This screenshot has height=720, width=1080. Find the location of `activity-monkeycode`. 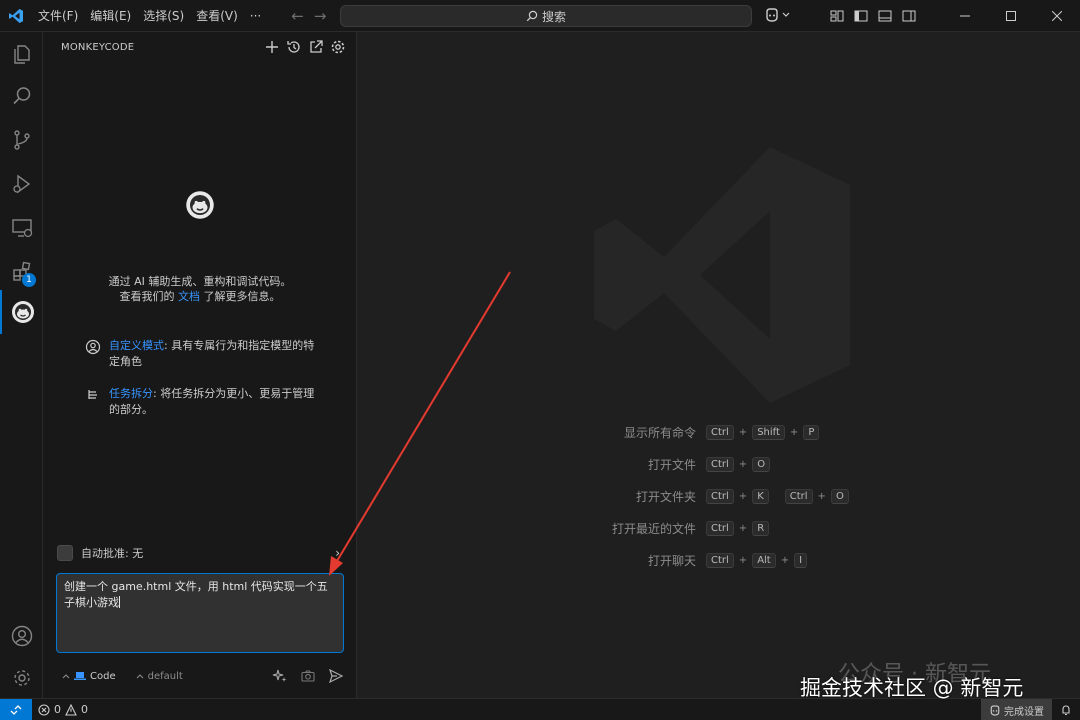

activity-monkeycode is located at coordinates (21, 312).